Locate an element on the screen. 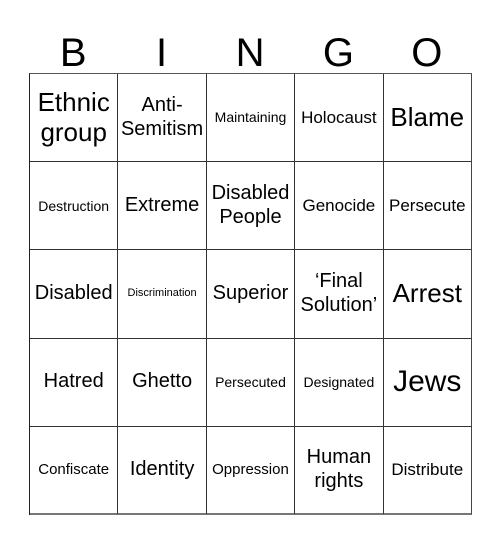 Image resolution: width=500 pixels, height=544 pixels. cell-text: Hatred is located at coordinates (73, 381).